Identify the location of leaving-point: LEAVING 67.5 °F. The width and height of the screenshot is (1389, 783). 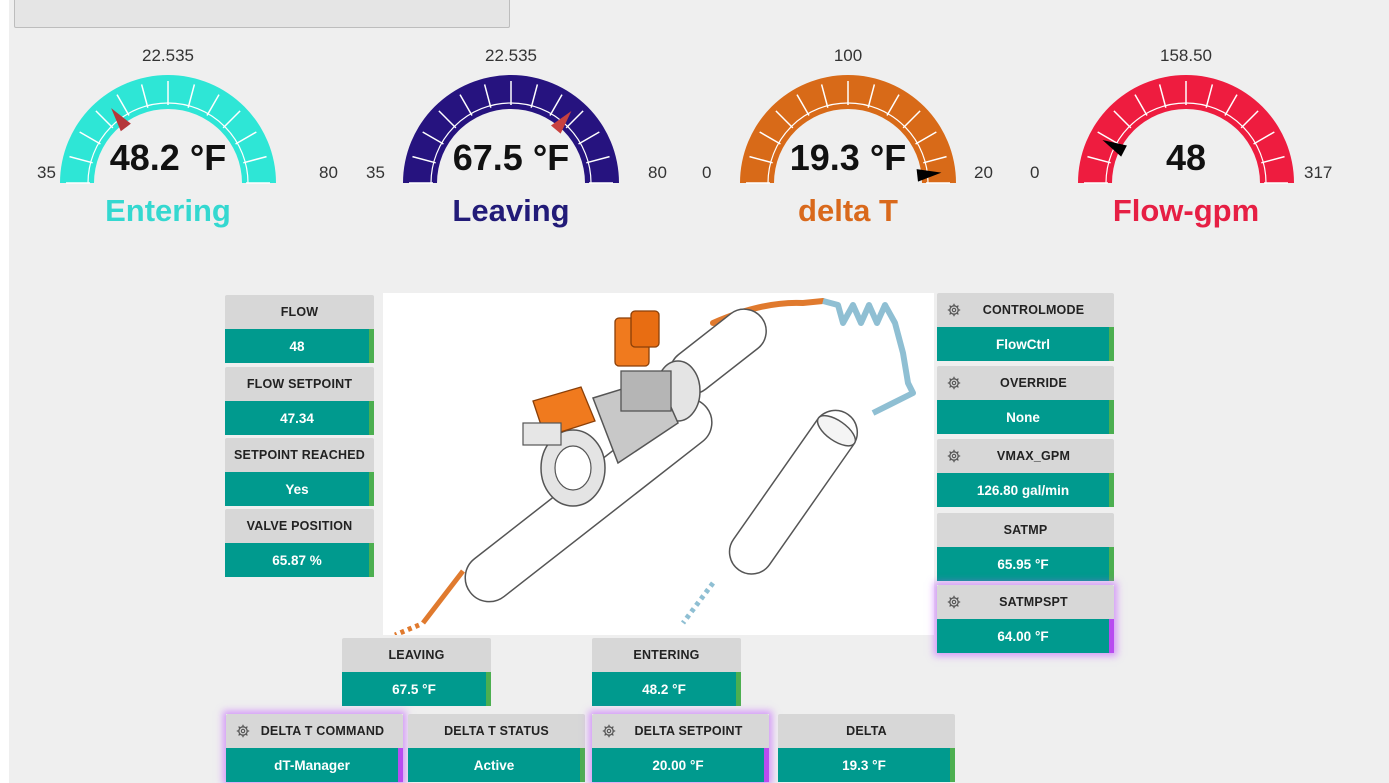
(416, 672).